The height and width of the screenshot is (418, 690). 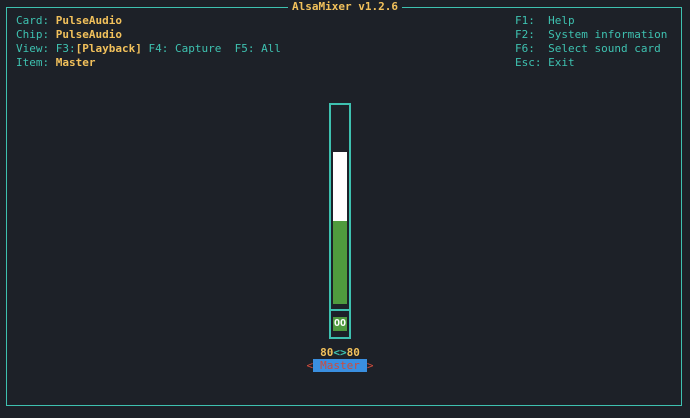 What do you see at coordinates (251, 48) in the screenshot?
I see `view-all: F5: All` at bounding box center [251, 48].